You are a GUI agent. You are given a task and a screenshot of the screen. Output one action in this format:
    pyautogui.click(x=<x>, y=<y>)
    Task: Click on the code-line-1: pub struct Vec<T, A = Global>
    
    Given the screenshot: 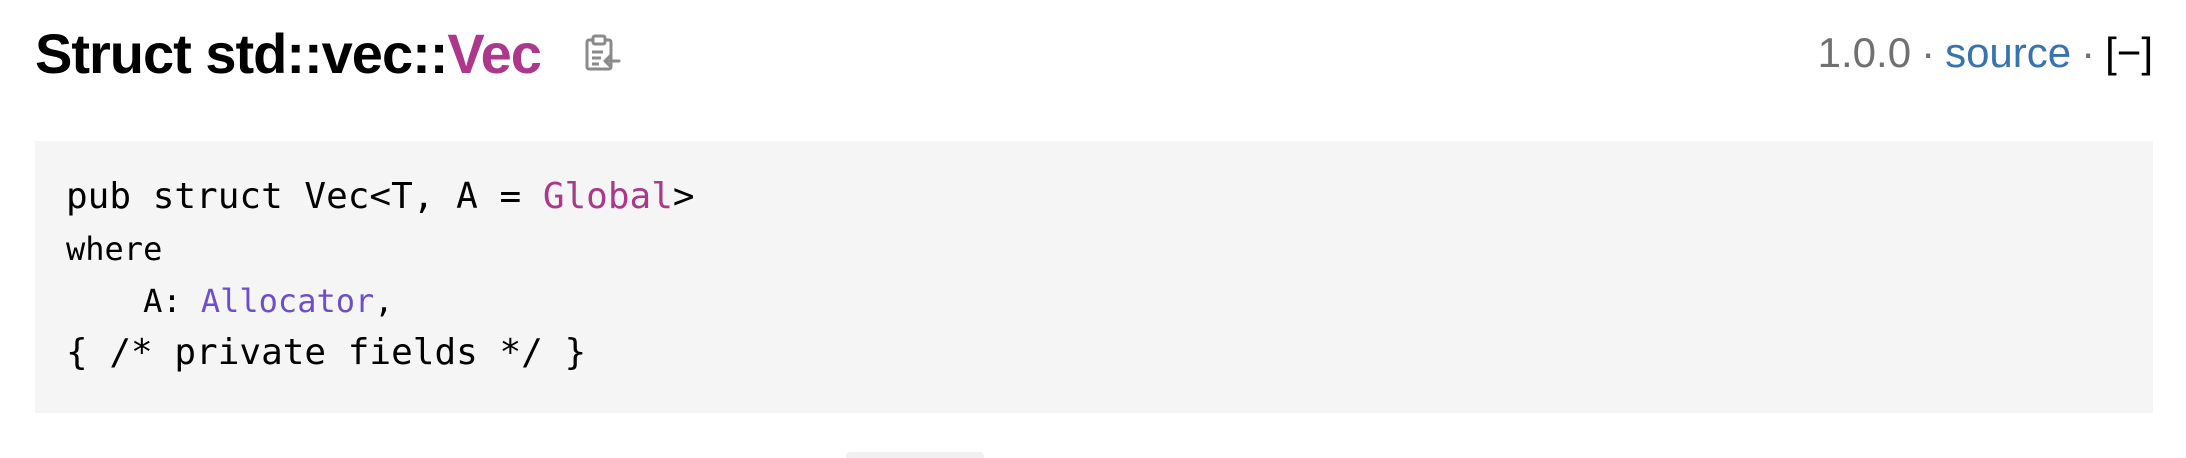 What is the action you would take?
    pyautogui.click(x=380, y=197)
    